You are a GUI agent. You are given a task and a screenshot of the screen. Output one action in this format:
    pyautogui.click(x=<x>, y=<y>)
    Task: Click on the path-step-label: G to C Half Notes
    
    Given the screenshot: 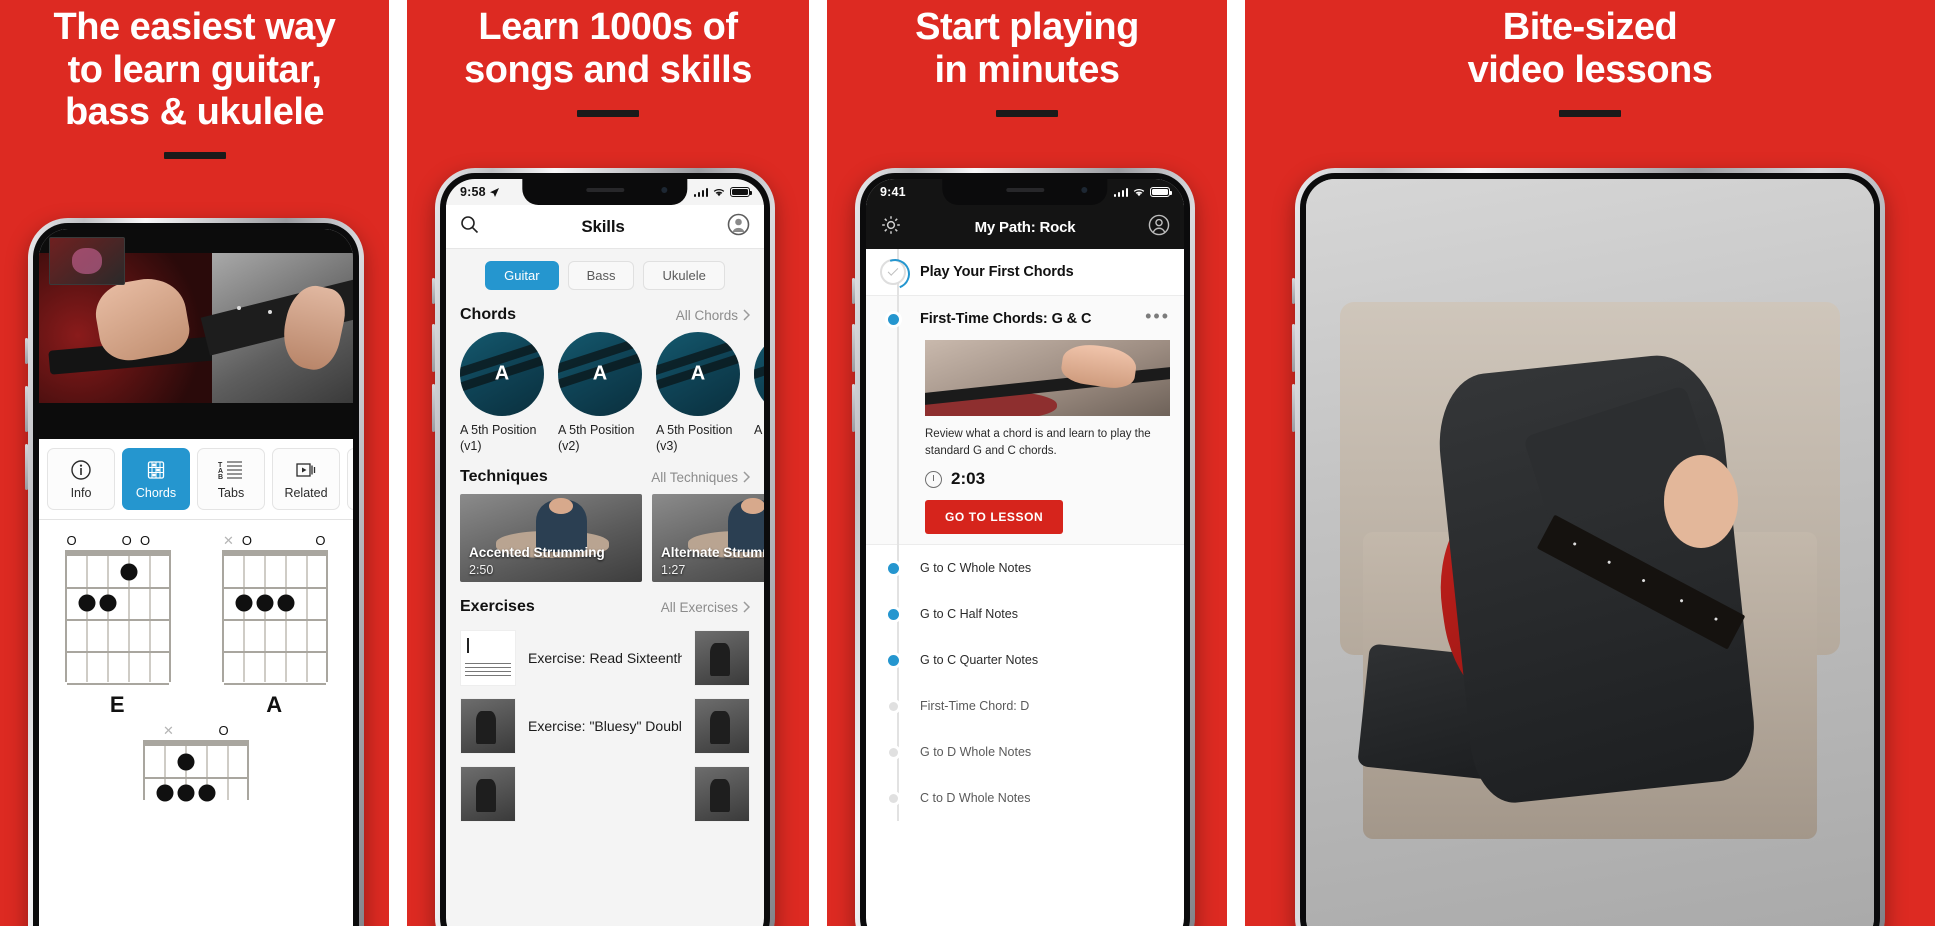 What is the action you would take?
    pyautogui.click(x=969, y=614)
    